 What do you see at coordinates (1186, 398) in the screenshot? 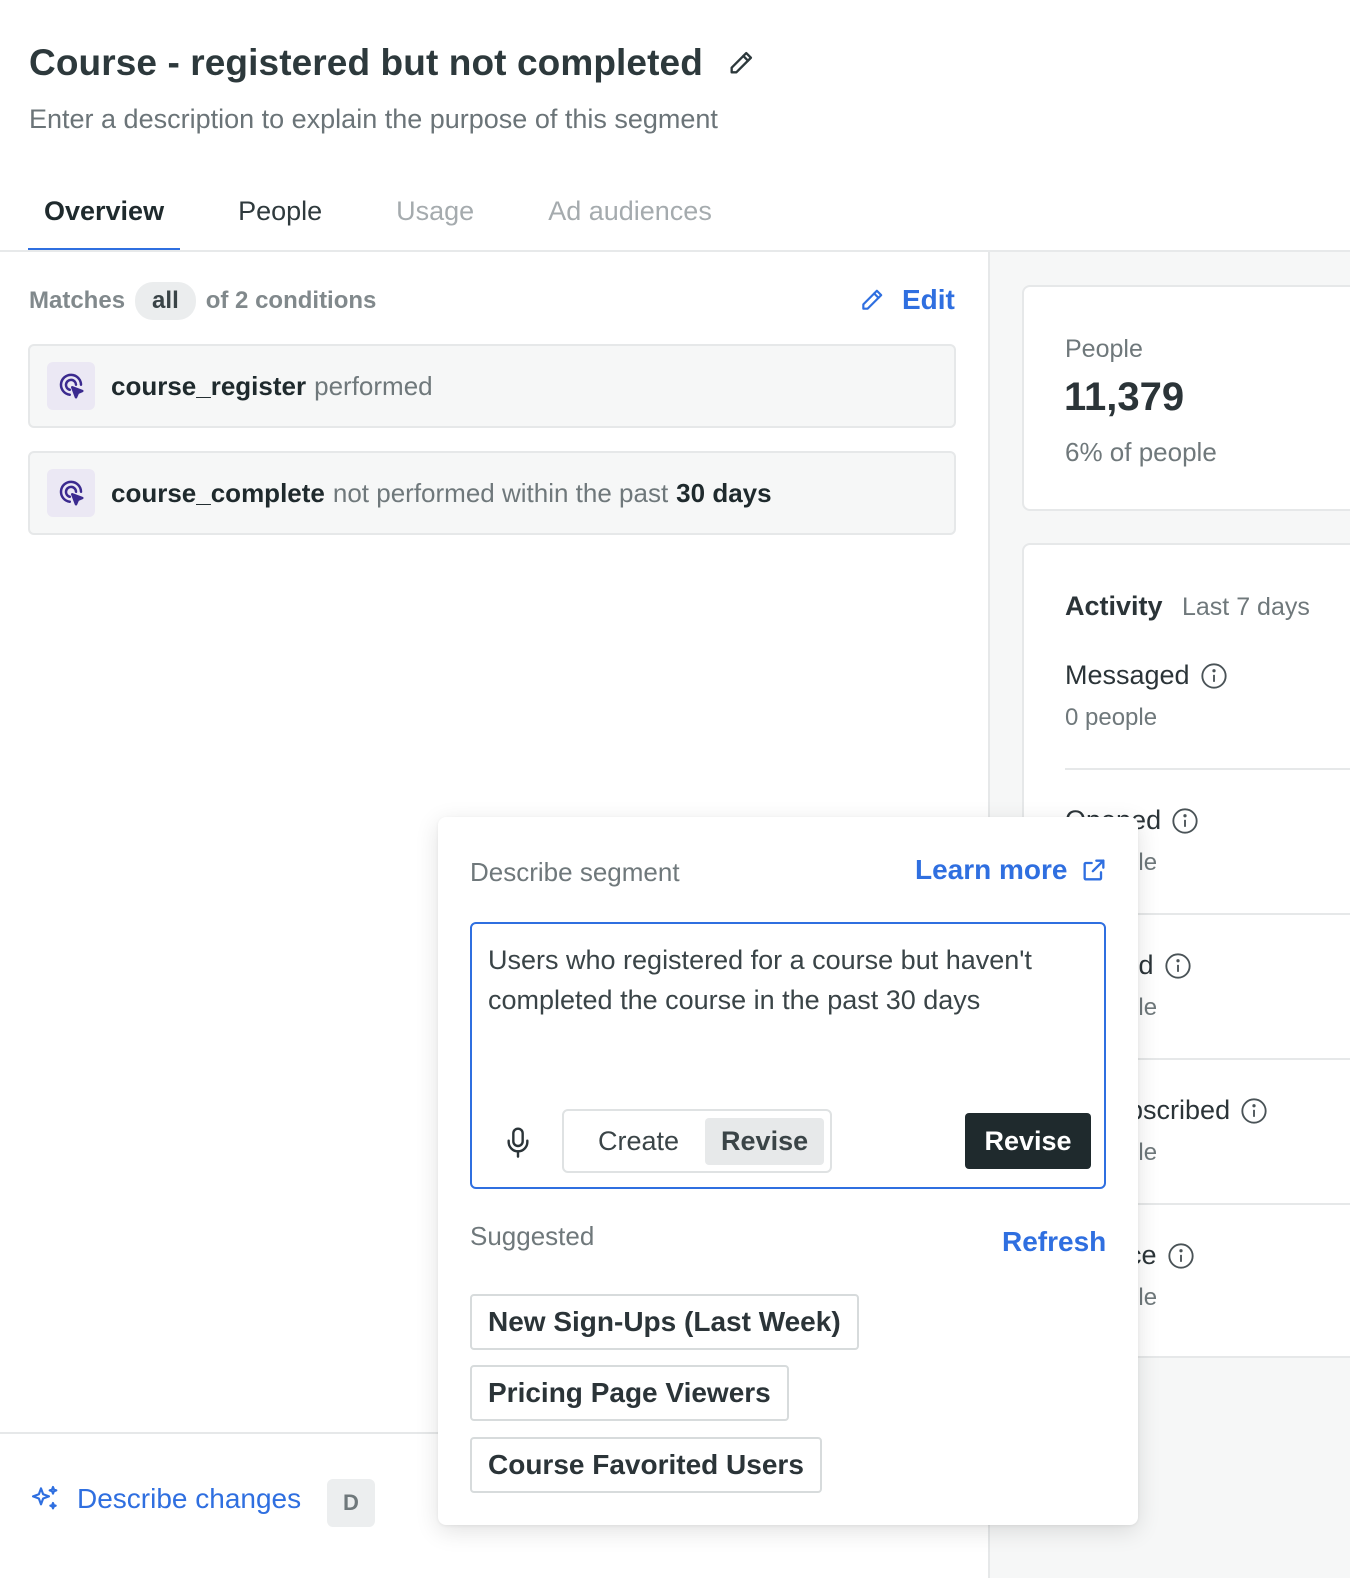
I see `people-count-card: People 11,379 6% of people` at bounding box center [1186, 398].